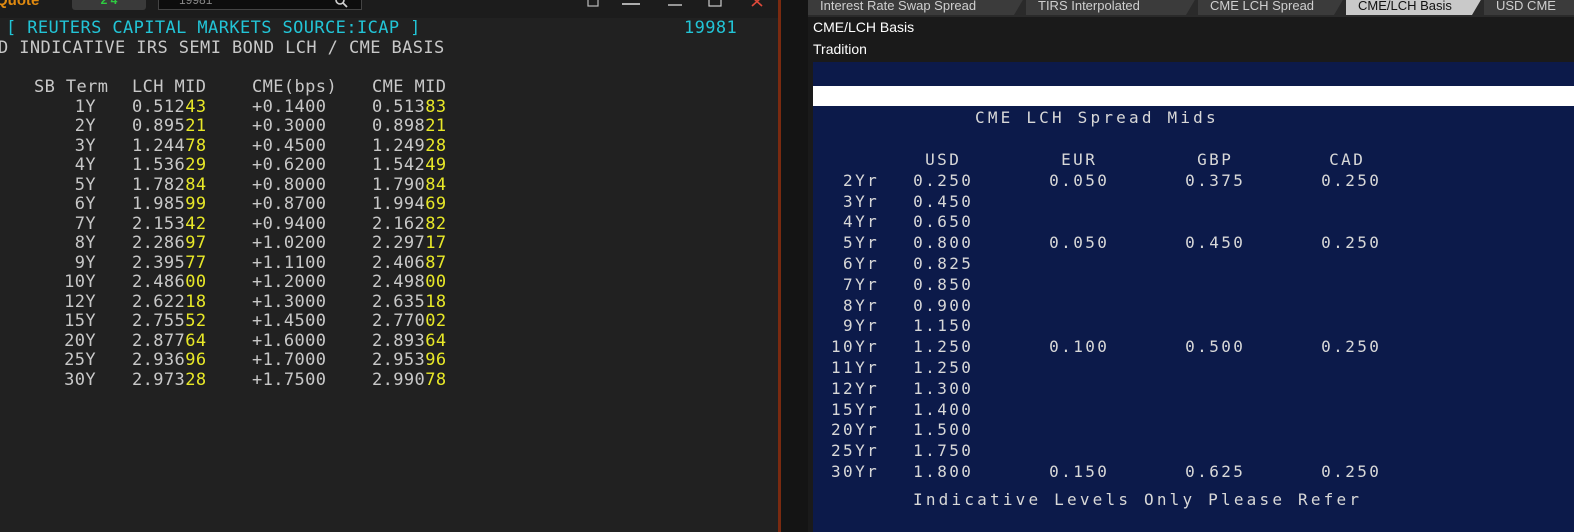  Describe the element at coordinates (943, 222) in the screenshot. I see `usd-cell: 0.650` at that location.